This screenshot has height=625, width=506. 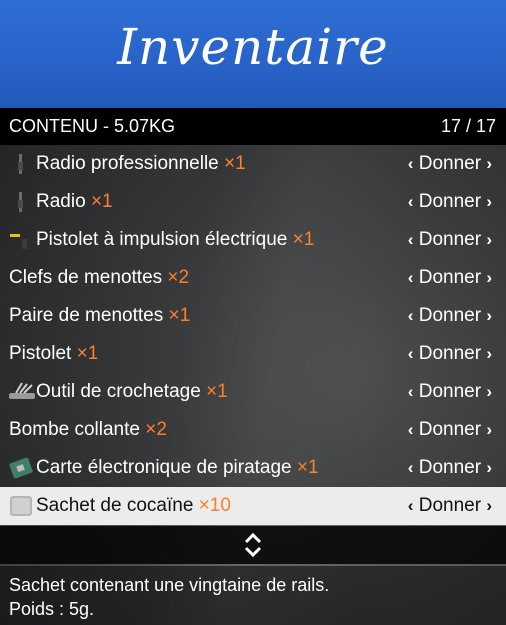 I want to click on item-name: Outil de crochetage, so click(x=118, y=391).